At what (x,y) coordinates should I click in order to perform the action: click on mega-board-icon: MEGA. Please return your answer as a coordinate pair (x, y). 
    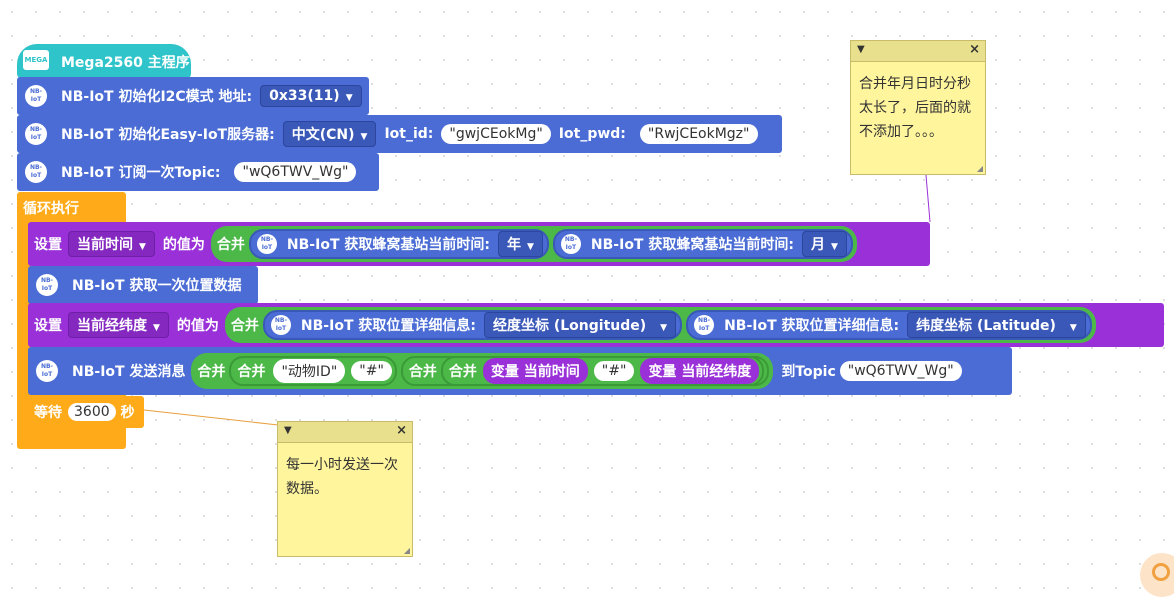
    Looking at the image, I should click on (36, 60).